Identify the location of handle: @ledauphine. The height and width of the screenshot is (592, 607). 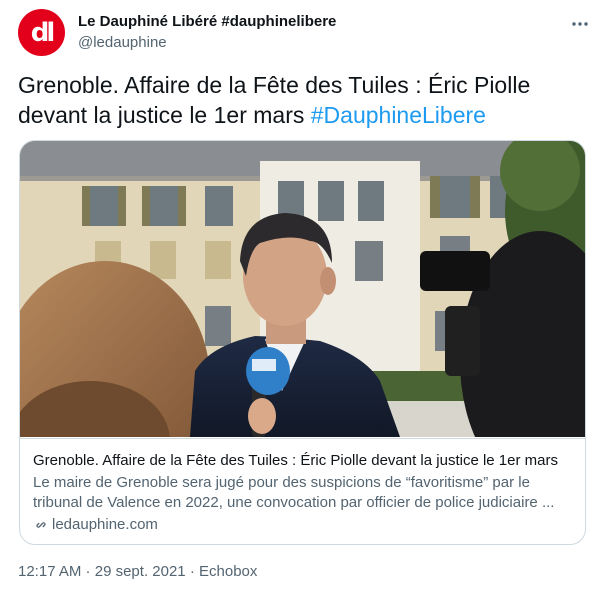
(207, 43).